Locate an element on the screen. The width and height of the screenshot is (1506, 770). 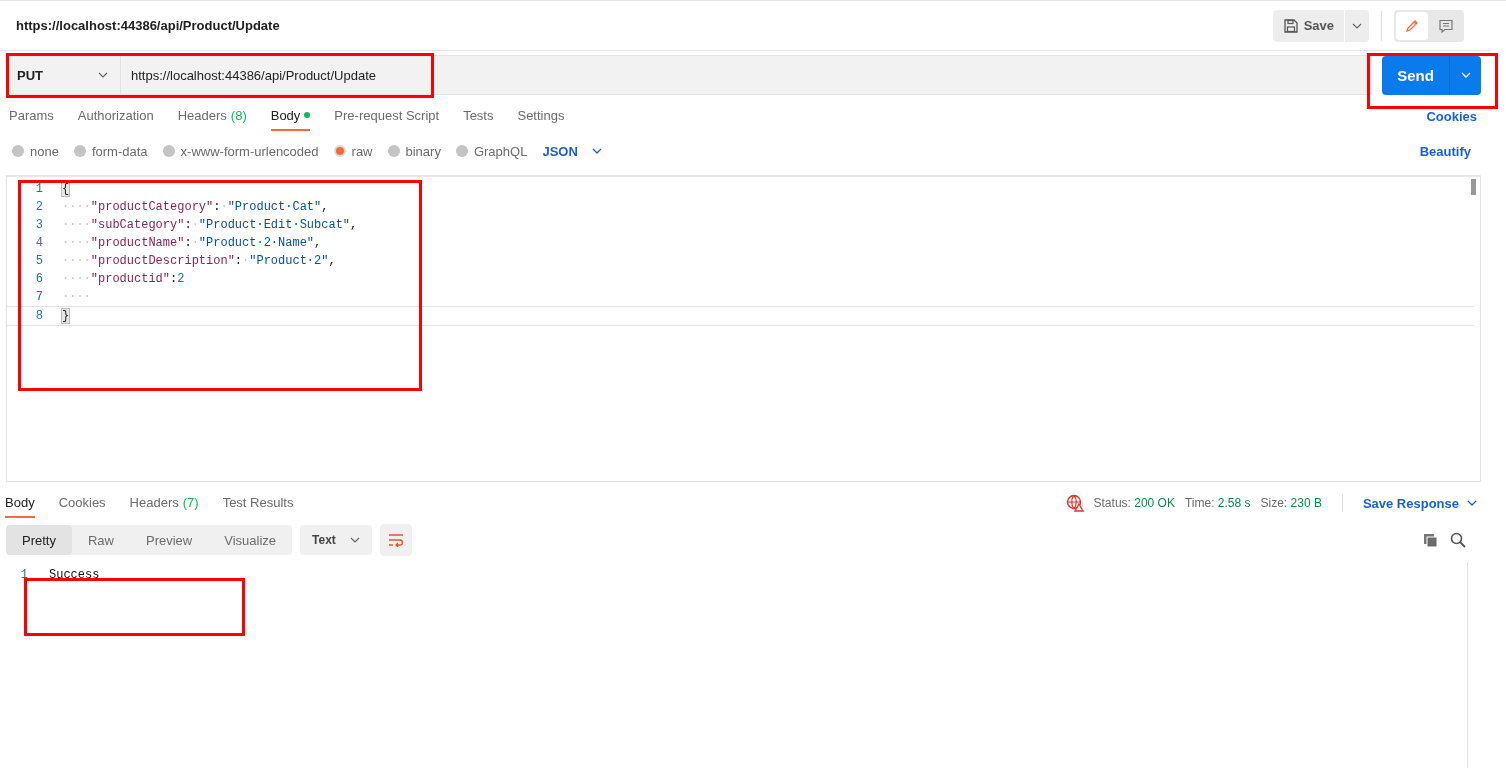
edit-mode-button is located at coordinates (1412, 25).